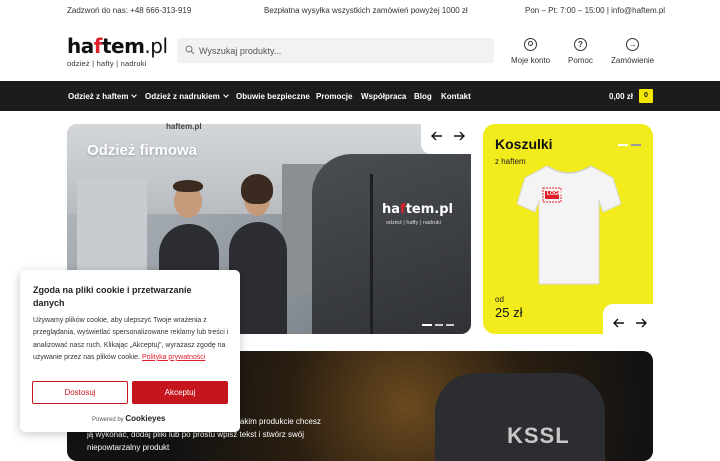 The width and height of the screenshot is (720, 461). Describe the element at coordinates (391, 244) in the screenshot. I see `hero-jacket: haftem.pl odzież | hafty | nadruki` at that location.